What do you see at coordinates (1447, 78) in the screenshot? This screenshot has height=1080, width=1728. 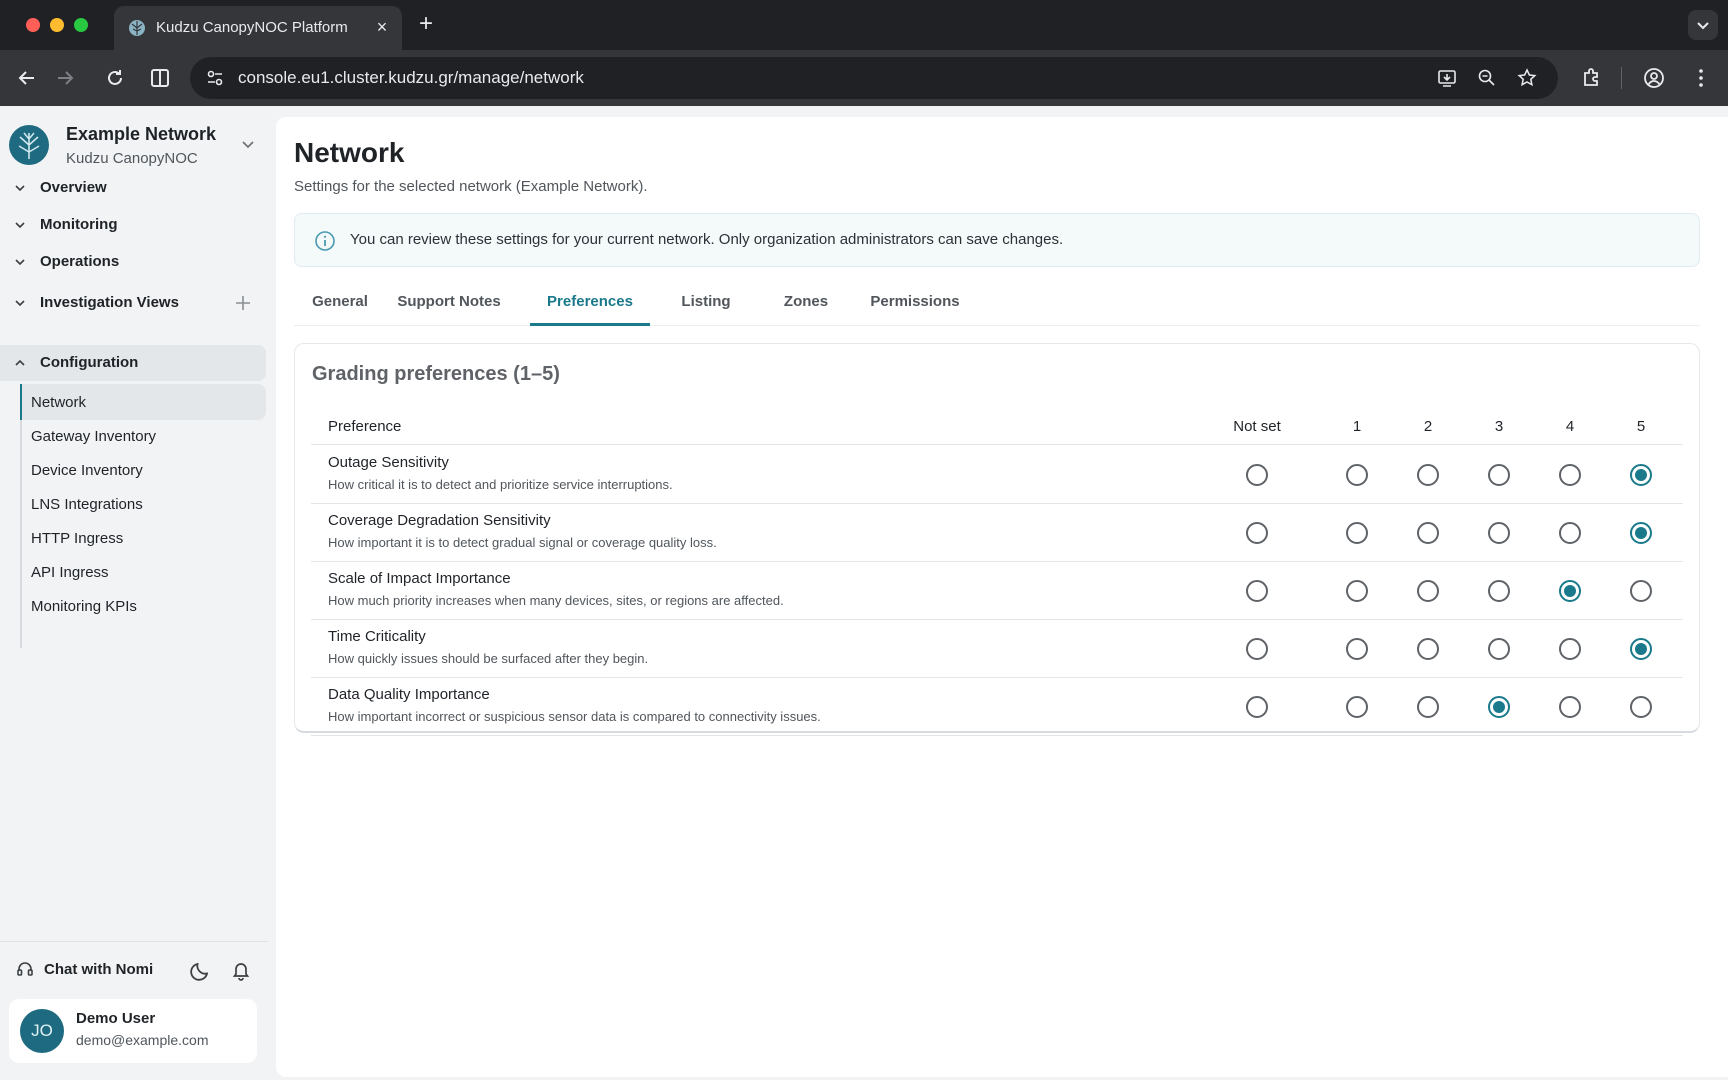 I see `install-app-icon` at bounding box center [1447, 78].